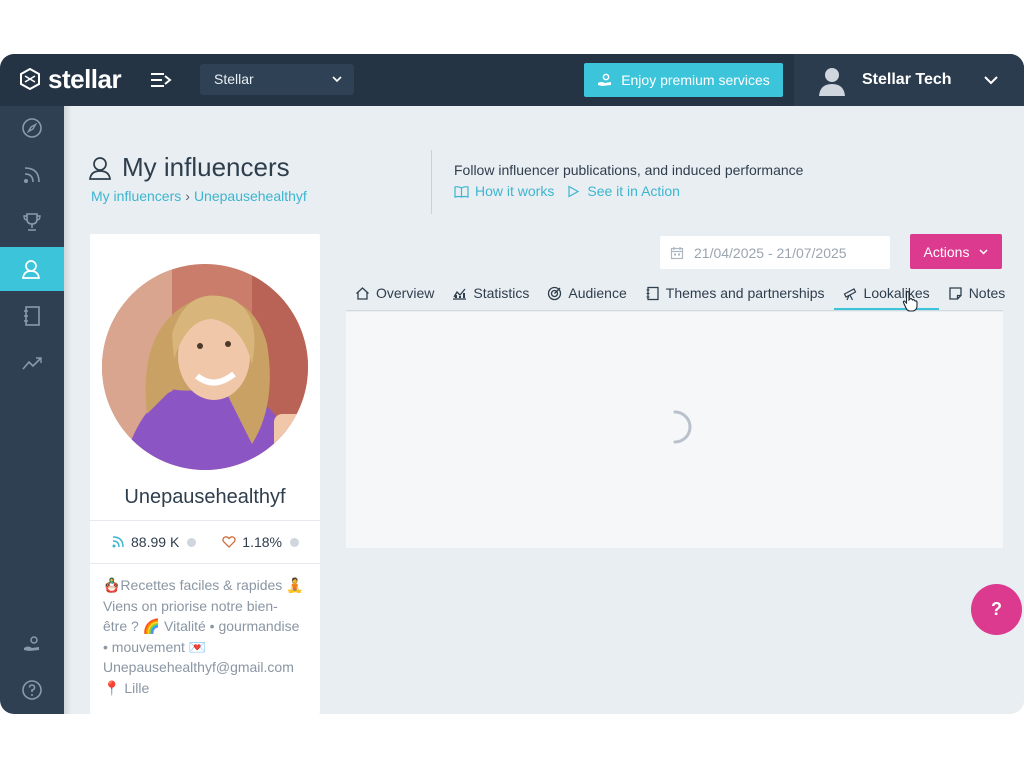 This screenshot has height=768, width=1024. What do you see at coordinates (597, 293) in the screenshot?
I see `tab-audience-label: Audience` at bounding box center [597, 293].